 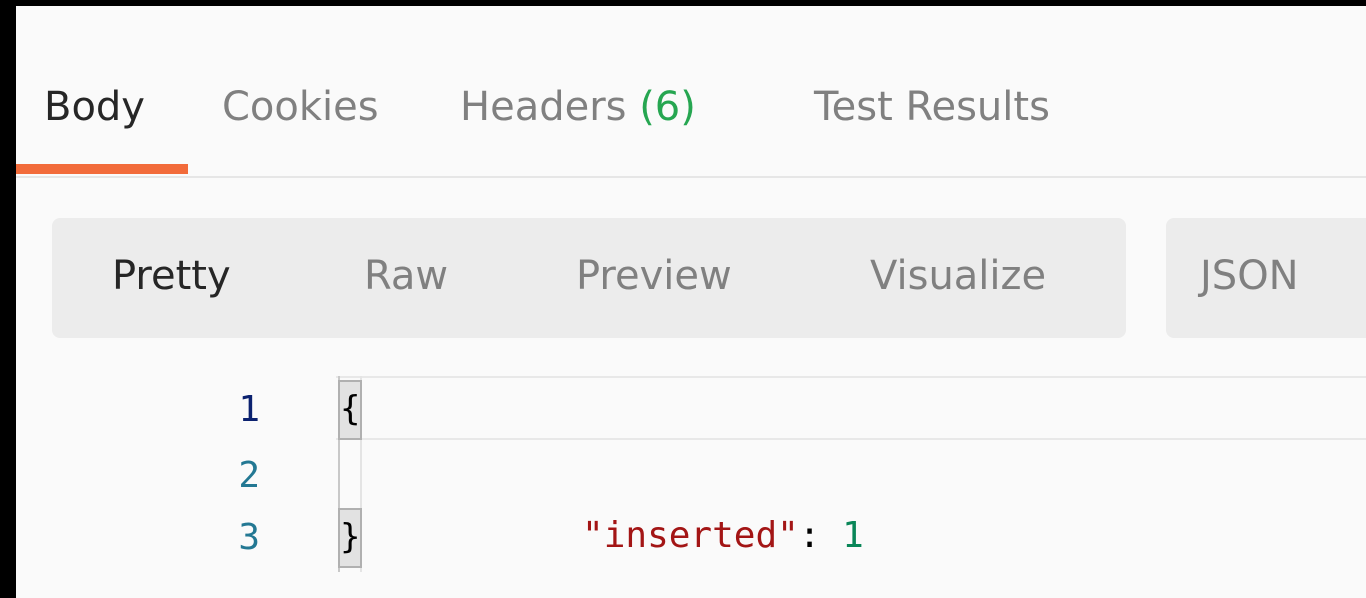 I want to click on language-select: JSON, so click(x=1266, y=278).